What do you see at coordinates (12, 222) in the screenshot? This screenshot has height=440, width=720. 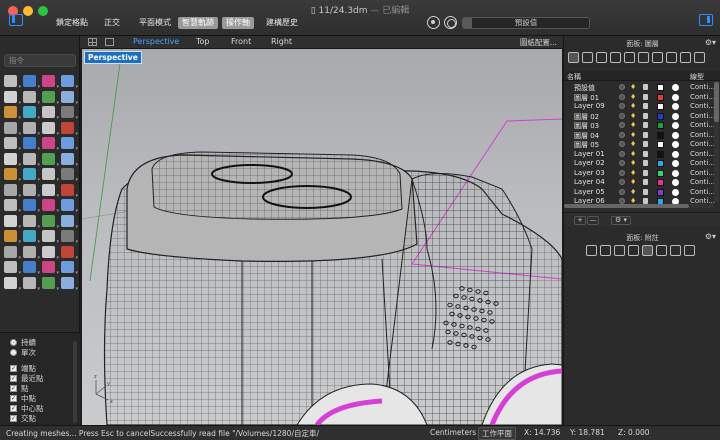 I see `analyze-curvature-icon` at bounding box center [12, 222].